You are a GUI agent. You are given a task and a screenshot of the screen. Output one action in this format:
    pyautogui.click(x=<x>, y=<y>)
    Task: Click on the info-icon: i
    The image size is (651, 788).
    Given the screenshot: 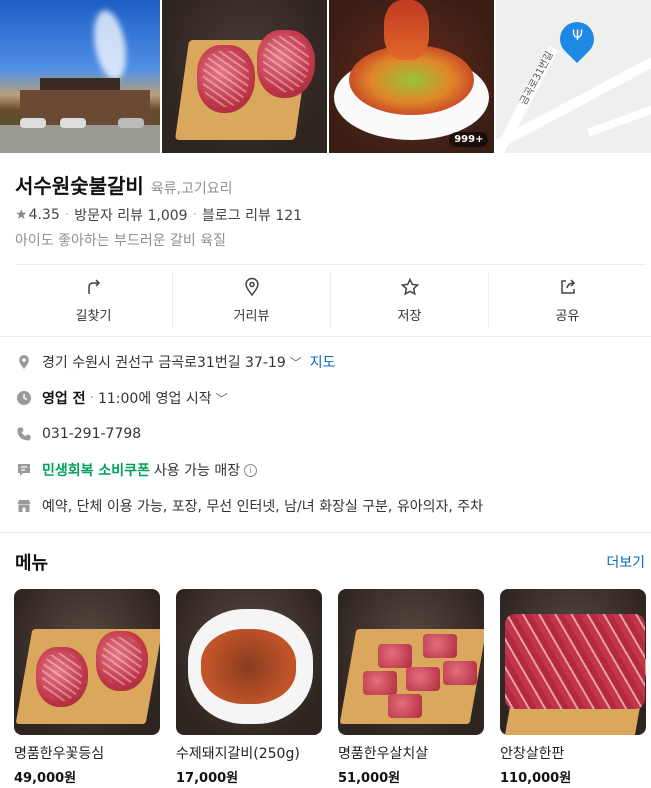 What is the action you would take?
    pyautogui.click(x=251, y=470)
    